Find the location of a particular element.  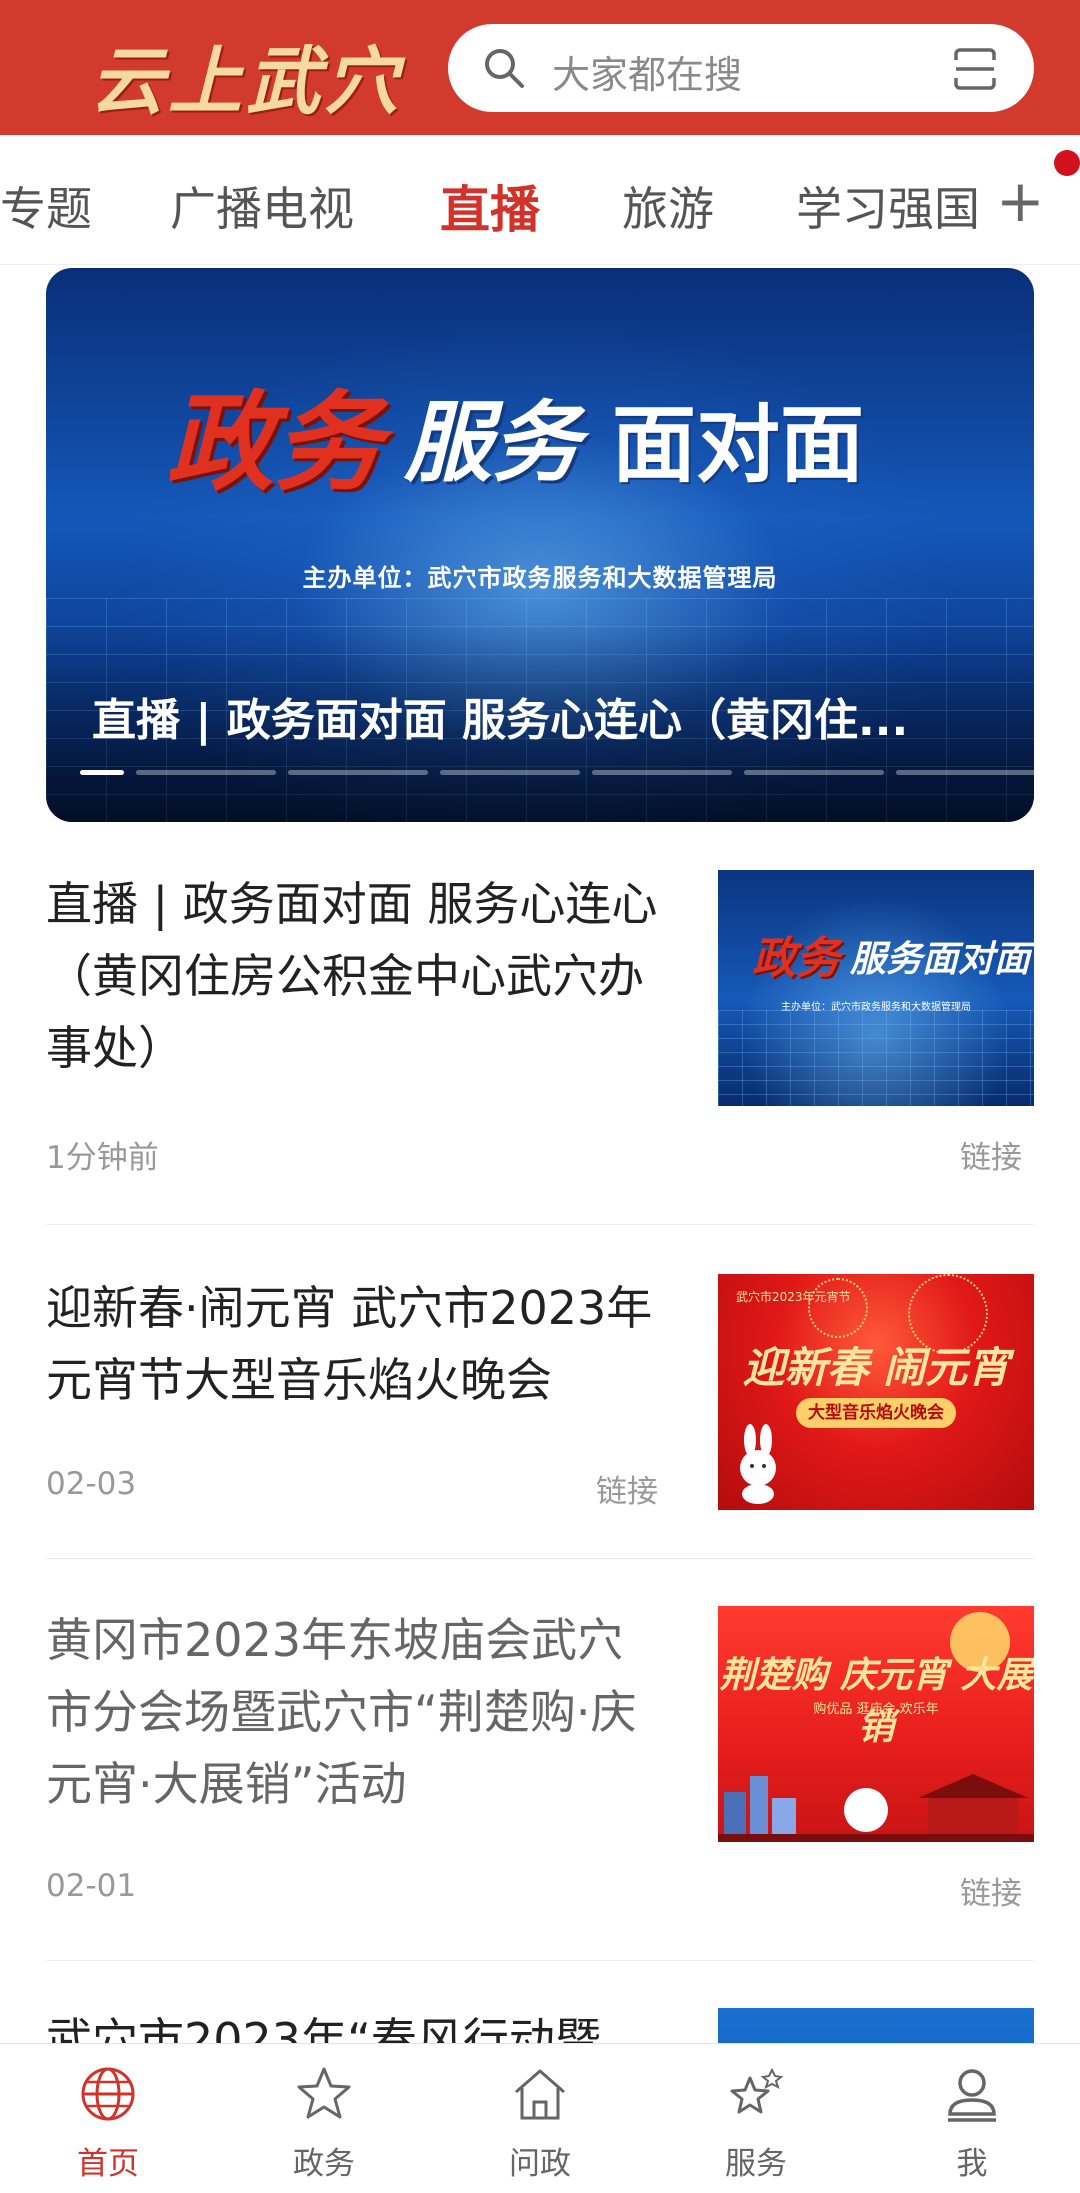

app-header: 云上武穴 大家都在搜 is located at coordinates (540, 67).